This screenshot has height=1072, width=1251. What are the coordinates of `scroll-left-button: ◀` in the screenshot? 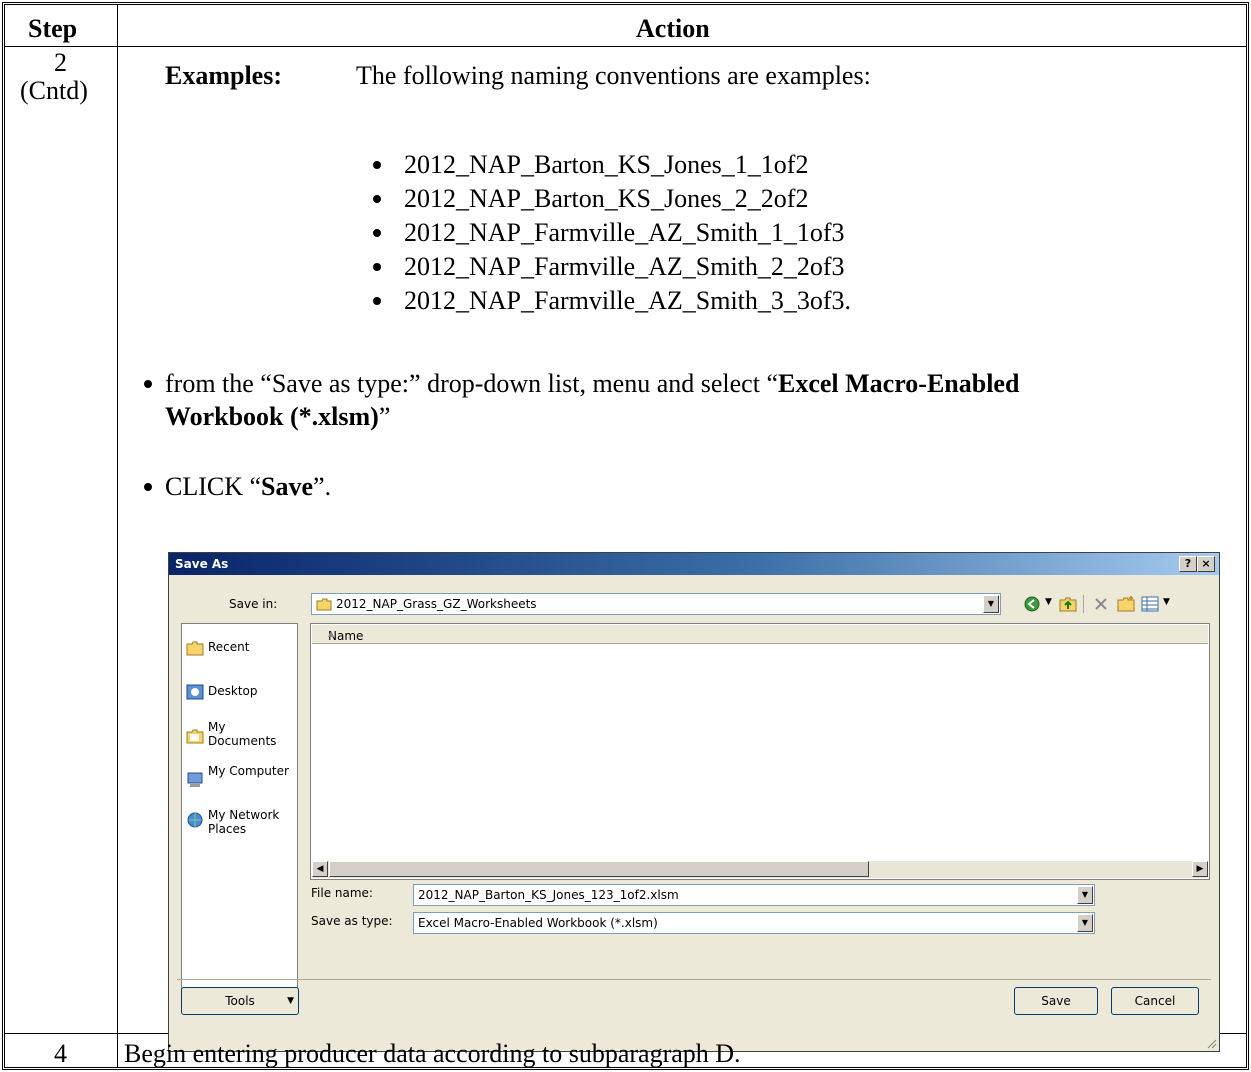 It's located at (320, 869).